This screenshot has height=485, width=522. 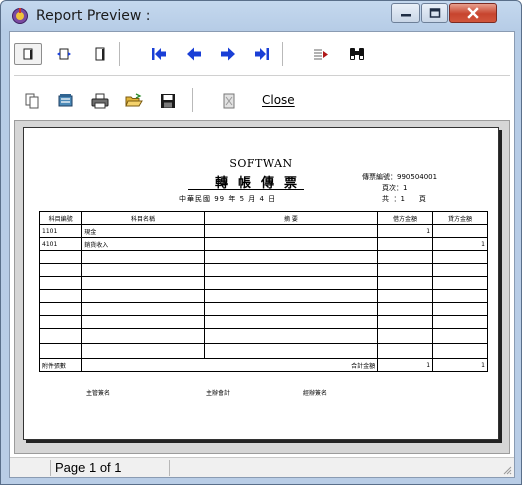 I want to click on save-button, so click(x=168, y=101).